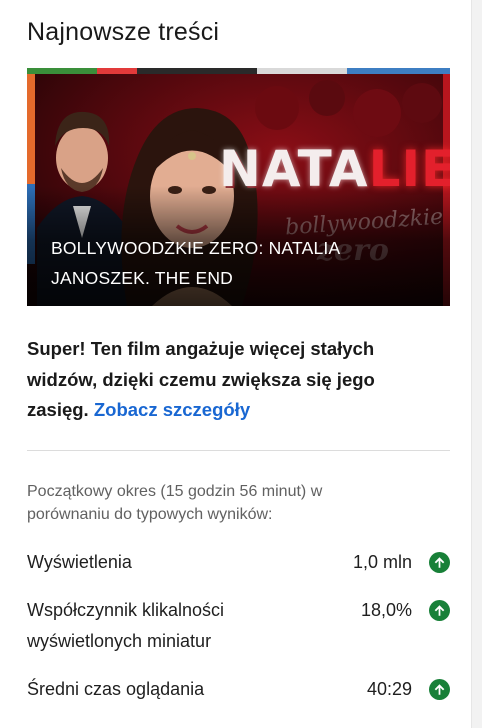 The width and height of the screenshot is (482, 728). I want to click on scrollbar-track, so click(476, 364).